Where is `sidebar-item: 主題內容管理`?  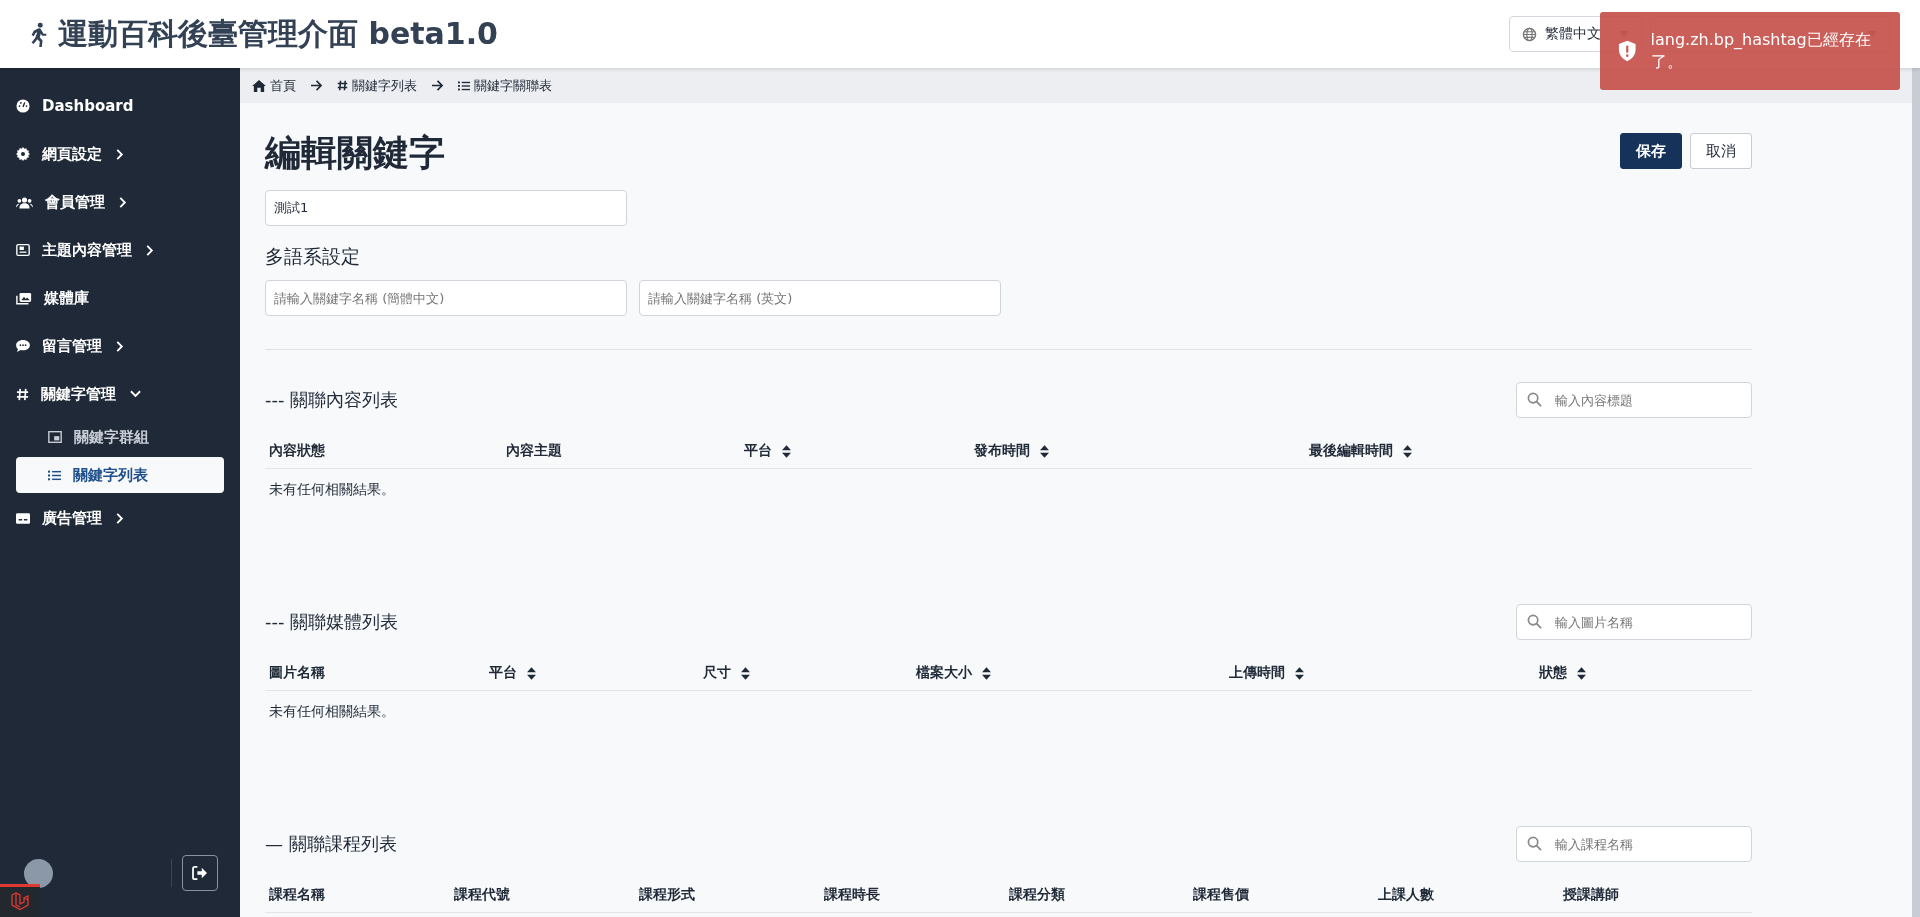
sidebar-item: 主題內容管理 is located at coordinates (85, 250).